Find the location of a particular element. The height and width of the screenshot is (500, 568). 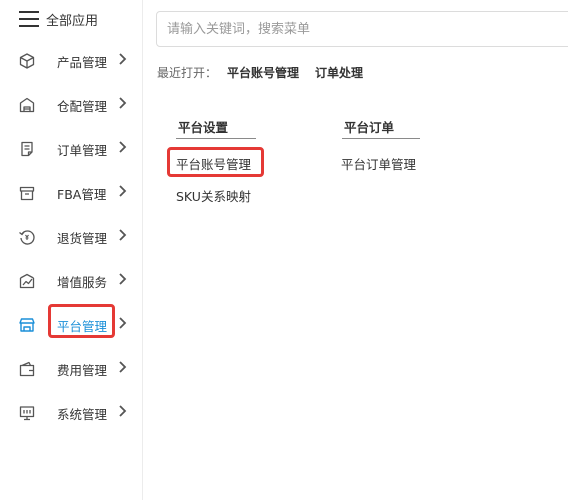

recent-link: 平台账号管理 is located at coordinates (263, 72).